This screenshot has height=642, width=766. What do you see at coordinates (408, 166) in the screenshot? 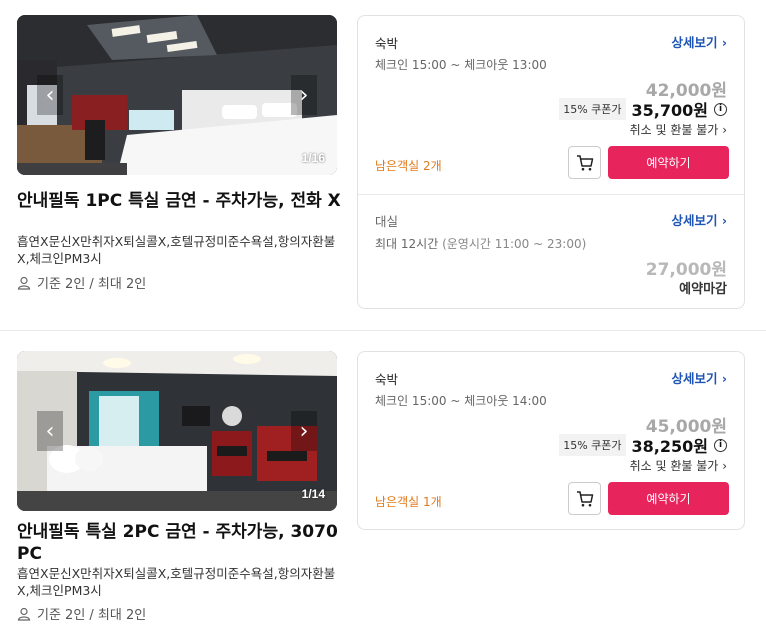
I see `rooms-left: 남은객실 2개` at bounding box center [408, 166].